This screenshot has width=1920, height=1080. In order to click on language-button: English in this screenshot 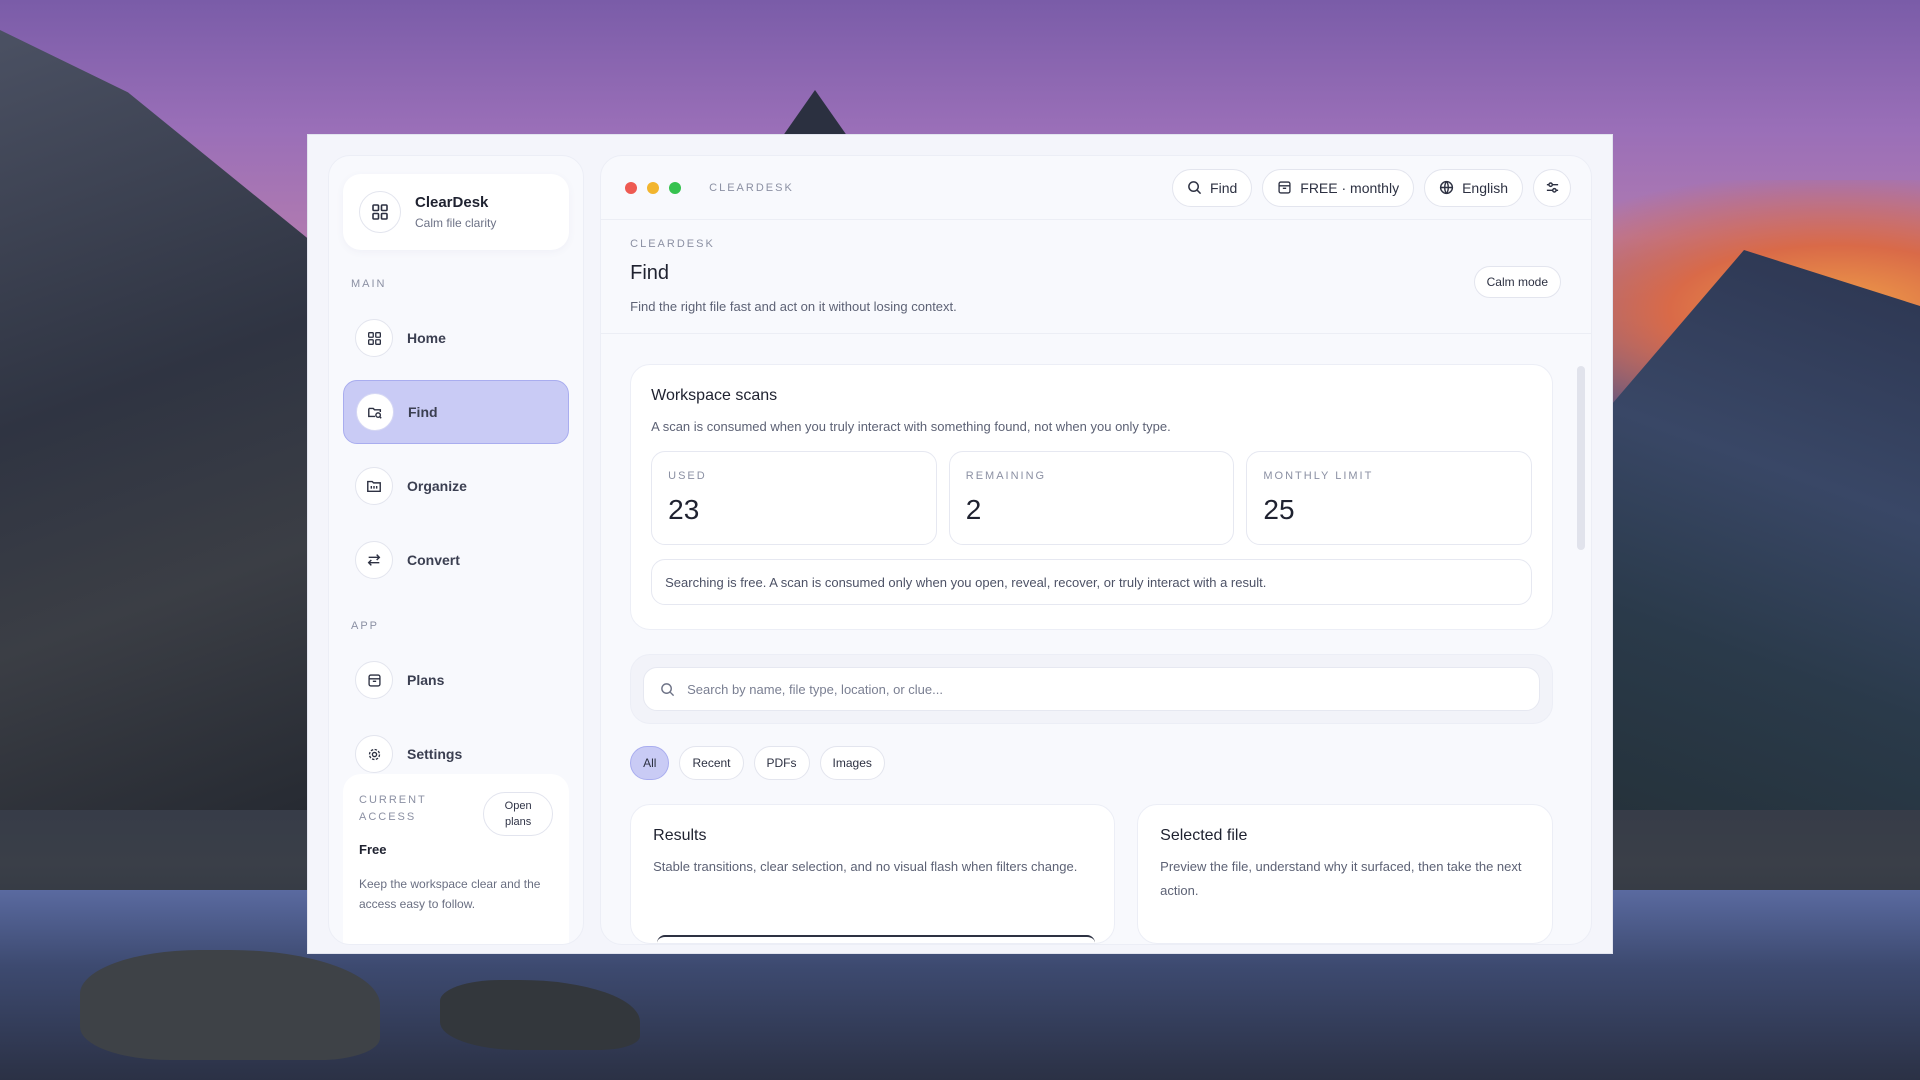, I will do `click(1473, 187)`.